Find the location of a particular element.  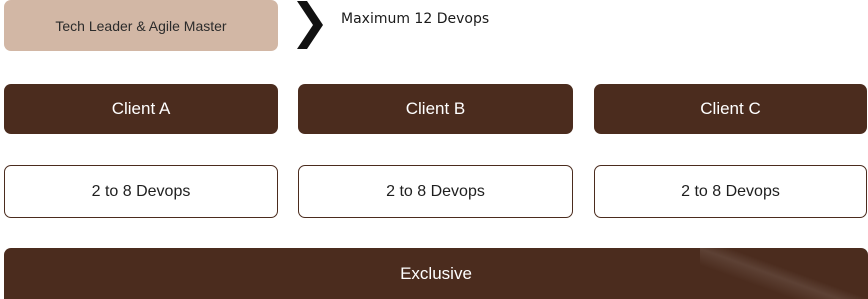

chevron-right-icon is located at coordinates (310, 25).